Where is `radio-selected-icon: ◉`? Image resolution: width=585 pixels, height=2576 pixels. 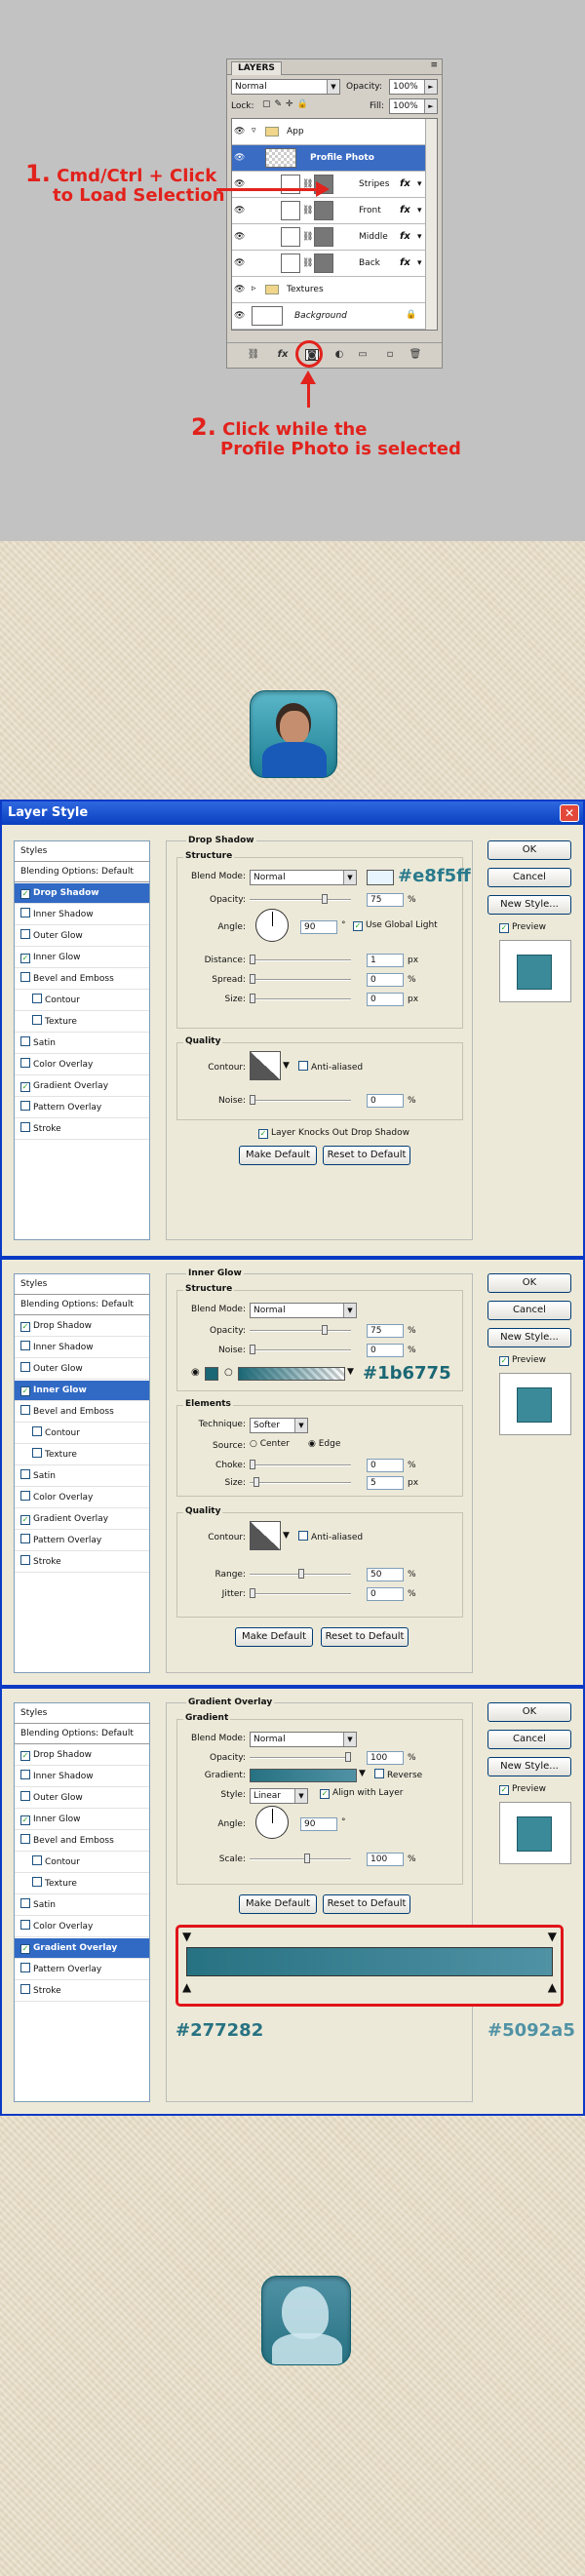
radio-selected-icon: ◉ is located at coordinates (195, 1372).